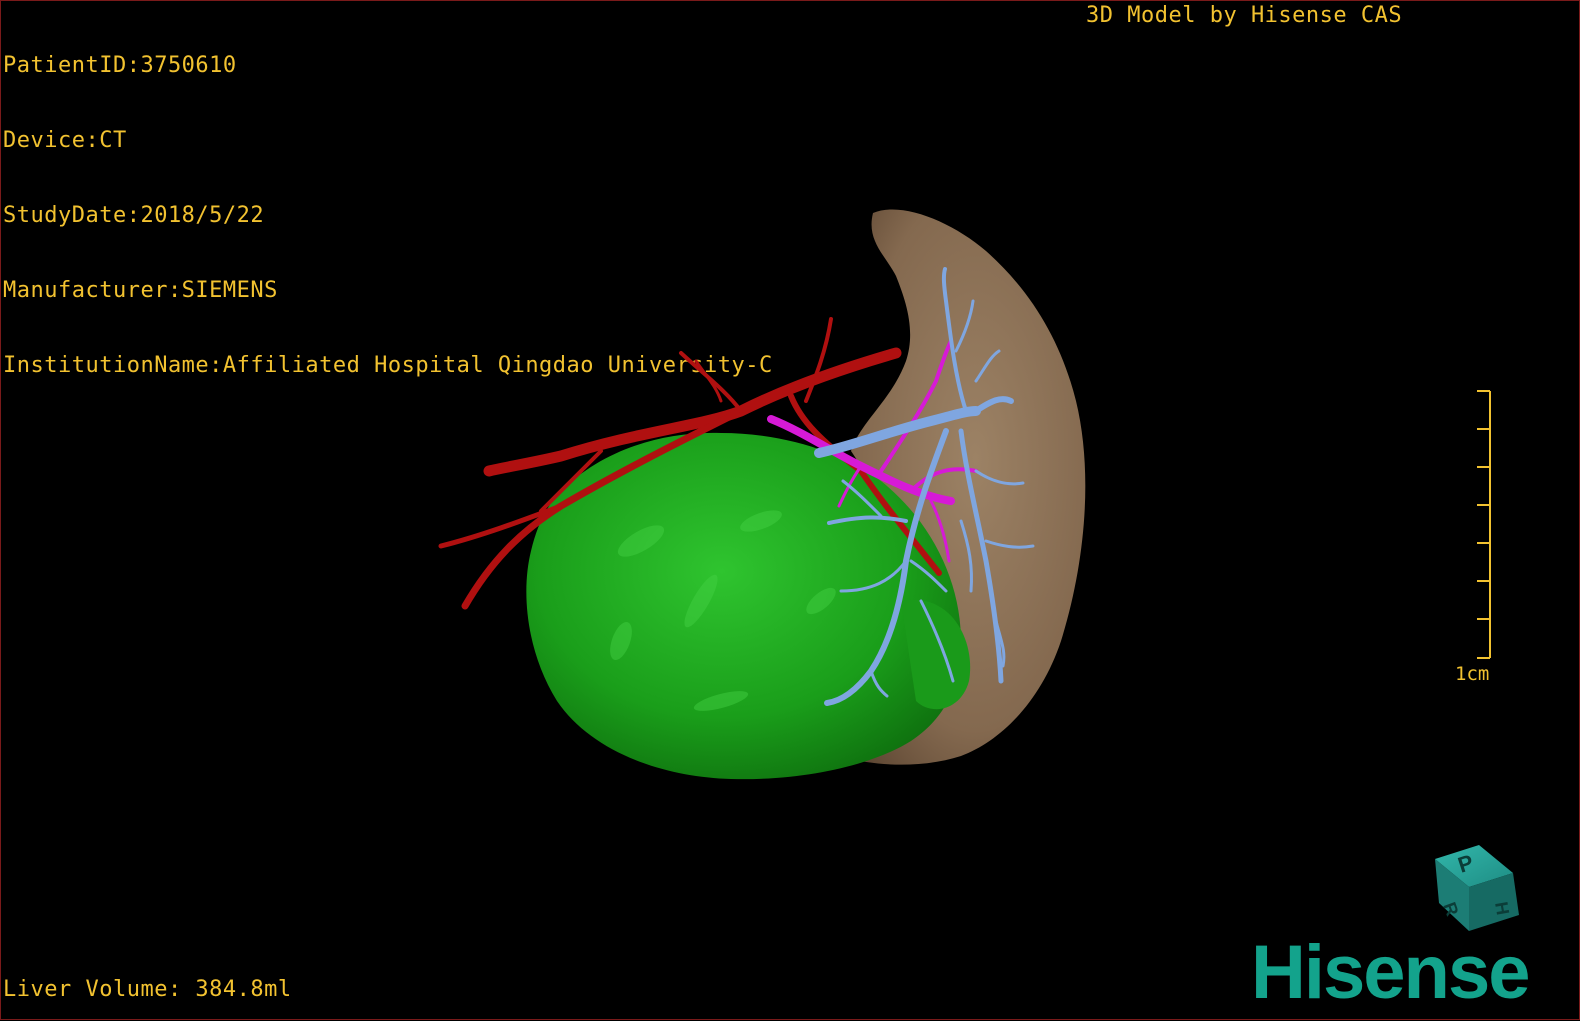 This screenshot has height=1021, width=1580. What do you see at coordinates (1390, 972) in the screenshot?
I see `hisense-logo: Hisense` at bounding box center [1390, 972].